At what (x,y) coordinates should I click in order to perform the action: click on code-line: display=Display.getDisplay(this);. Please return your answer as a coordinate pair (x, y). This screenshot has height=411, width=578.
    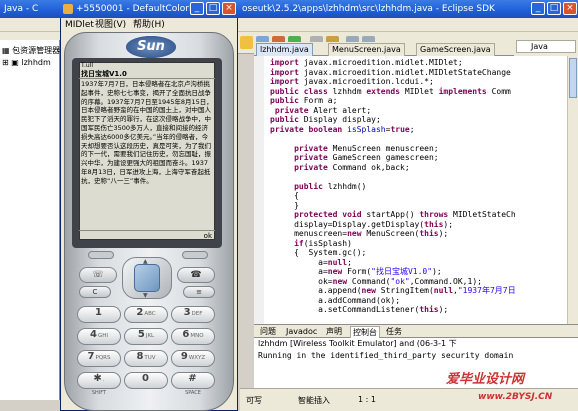
    Looking at the image, I should click on (361, 225).